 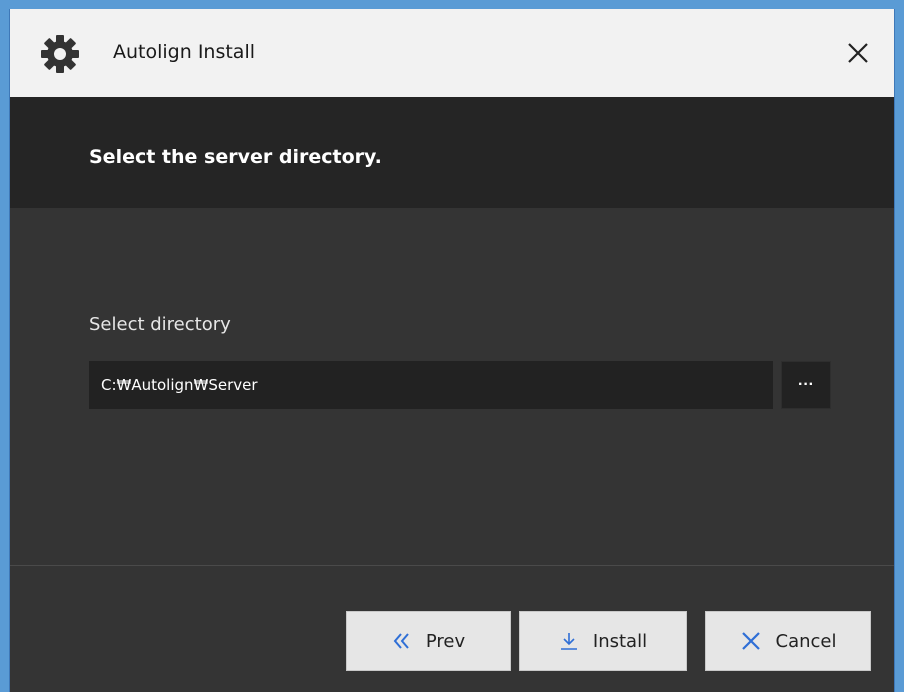 I want to click on browse-button: ···, so click(x=806, y=385).